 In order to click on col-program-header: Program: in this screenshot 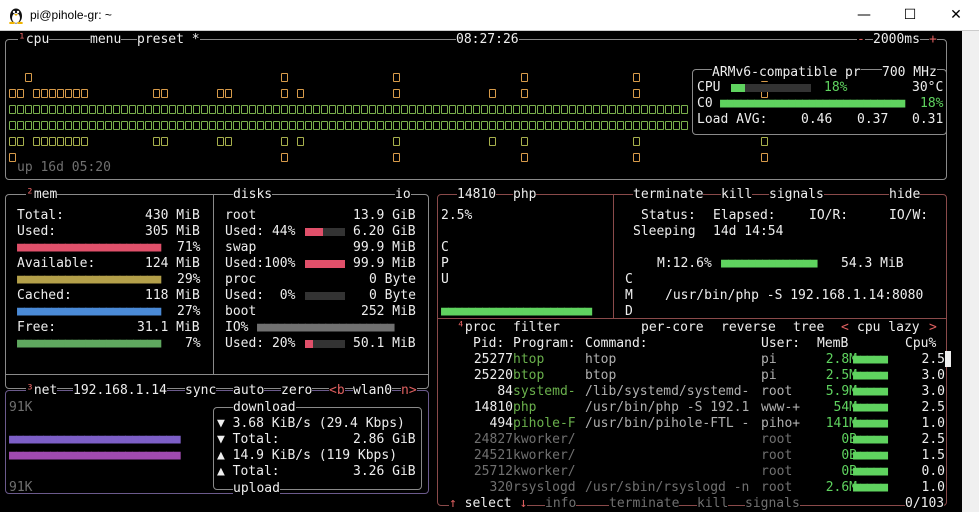, I will do `click(544, 344)`.